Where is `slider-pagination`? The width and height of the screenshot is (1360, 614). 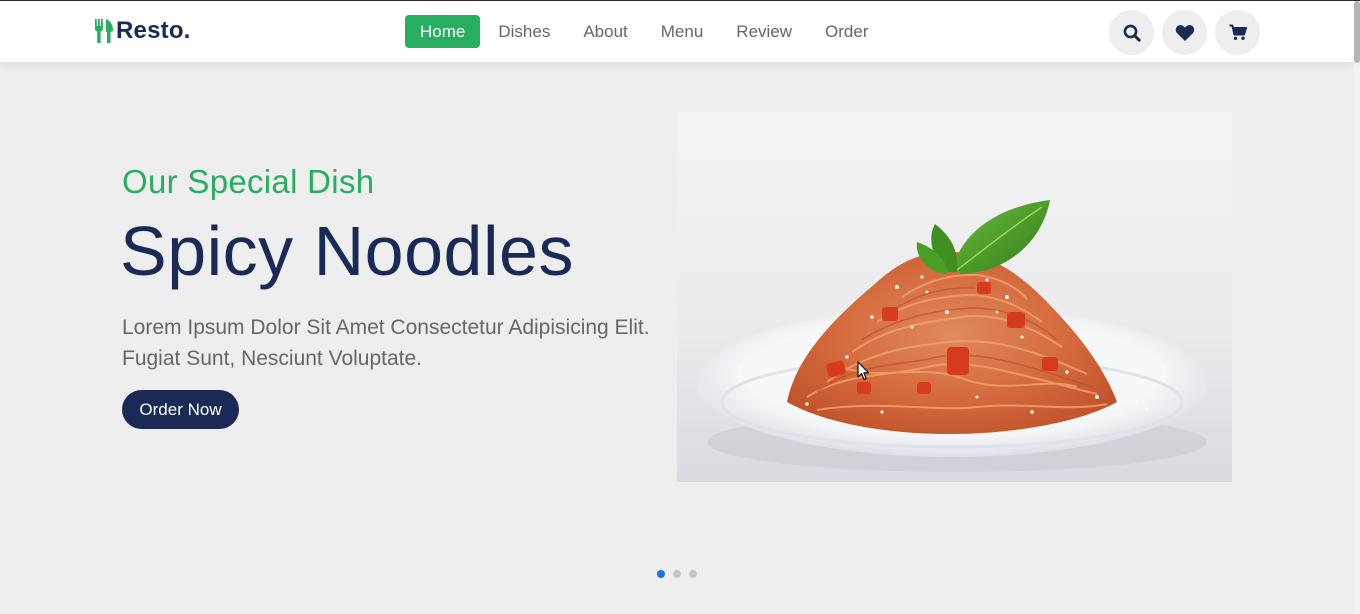
slider-pagination is located at coordinates (681, 574).